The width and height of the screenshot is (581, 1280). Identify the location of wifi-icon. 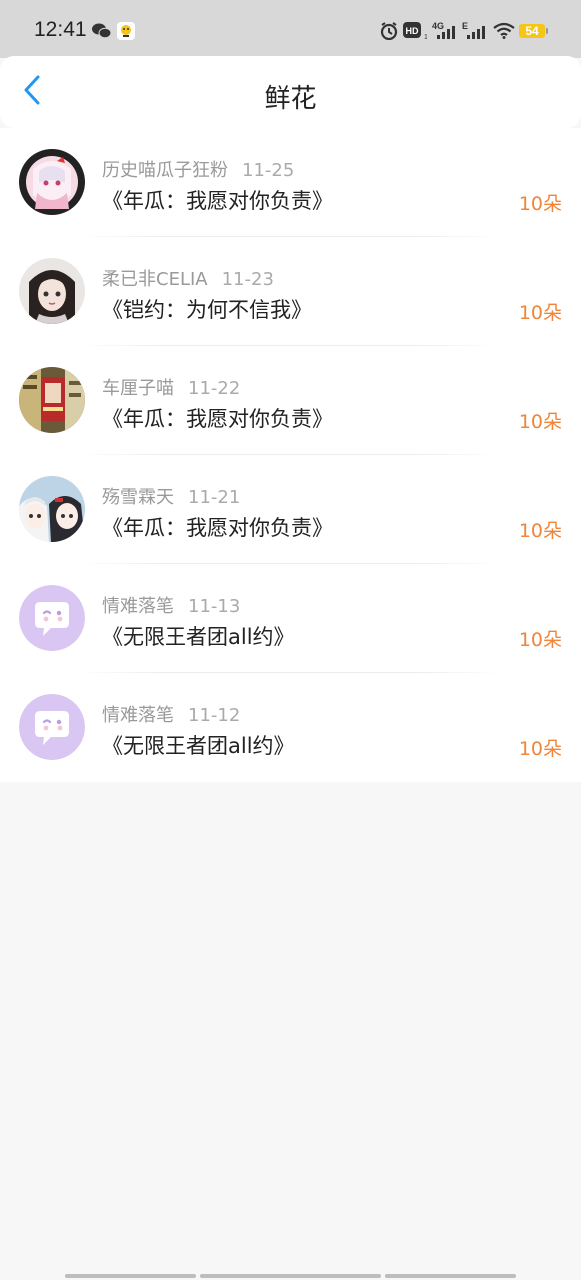
(504, 32).